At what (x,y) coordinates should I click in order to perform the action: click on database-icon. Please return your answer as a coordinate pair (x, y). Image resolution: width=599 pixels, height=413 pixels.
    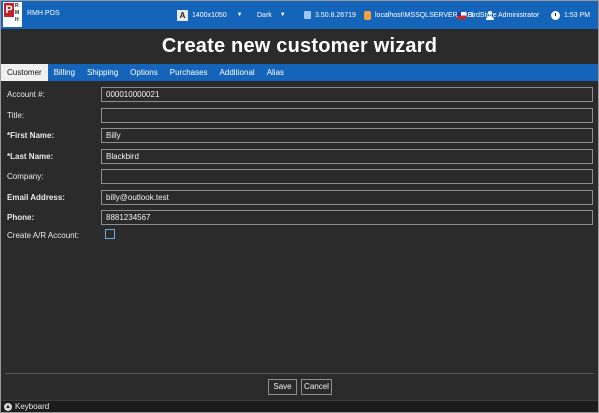
    Looking at the image, I should click on (367, 15).